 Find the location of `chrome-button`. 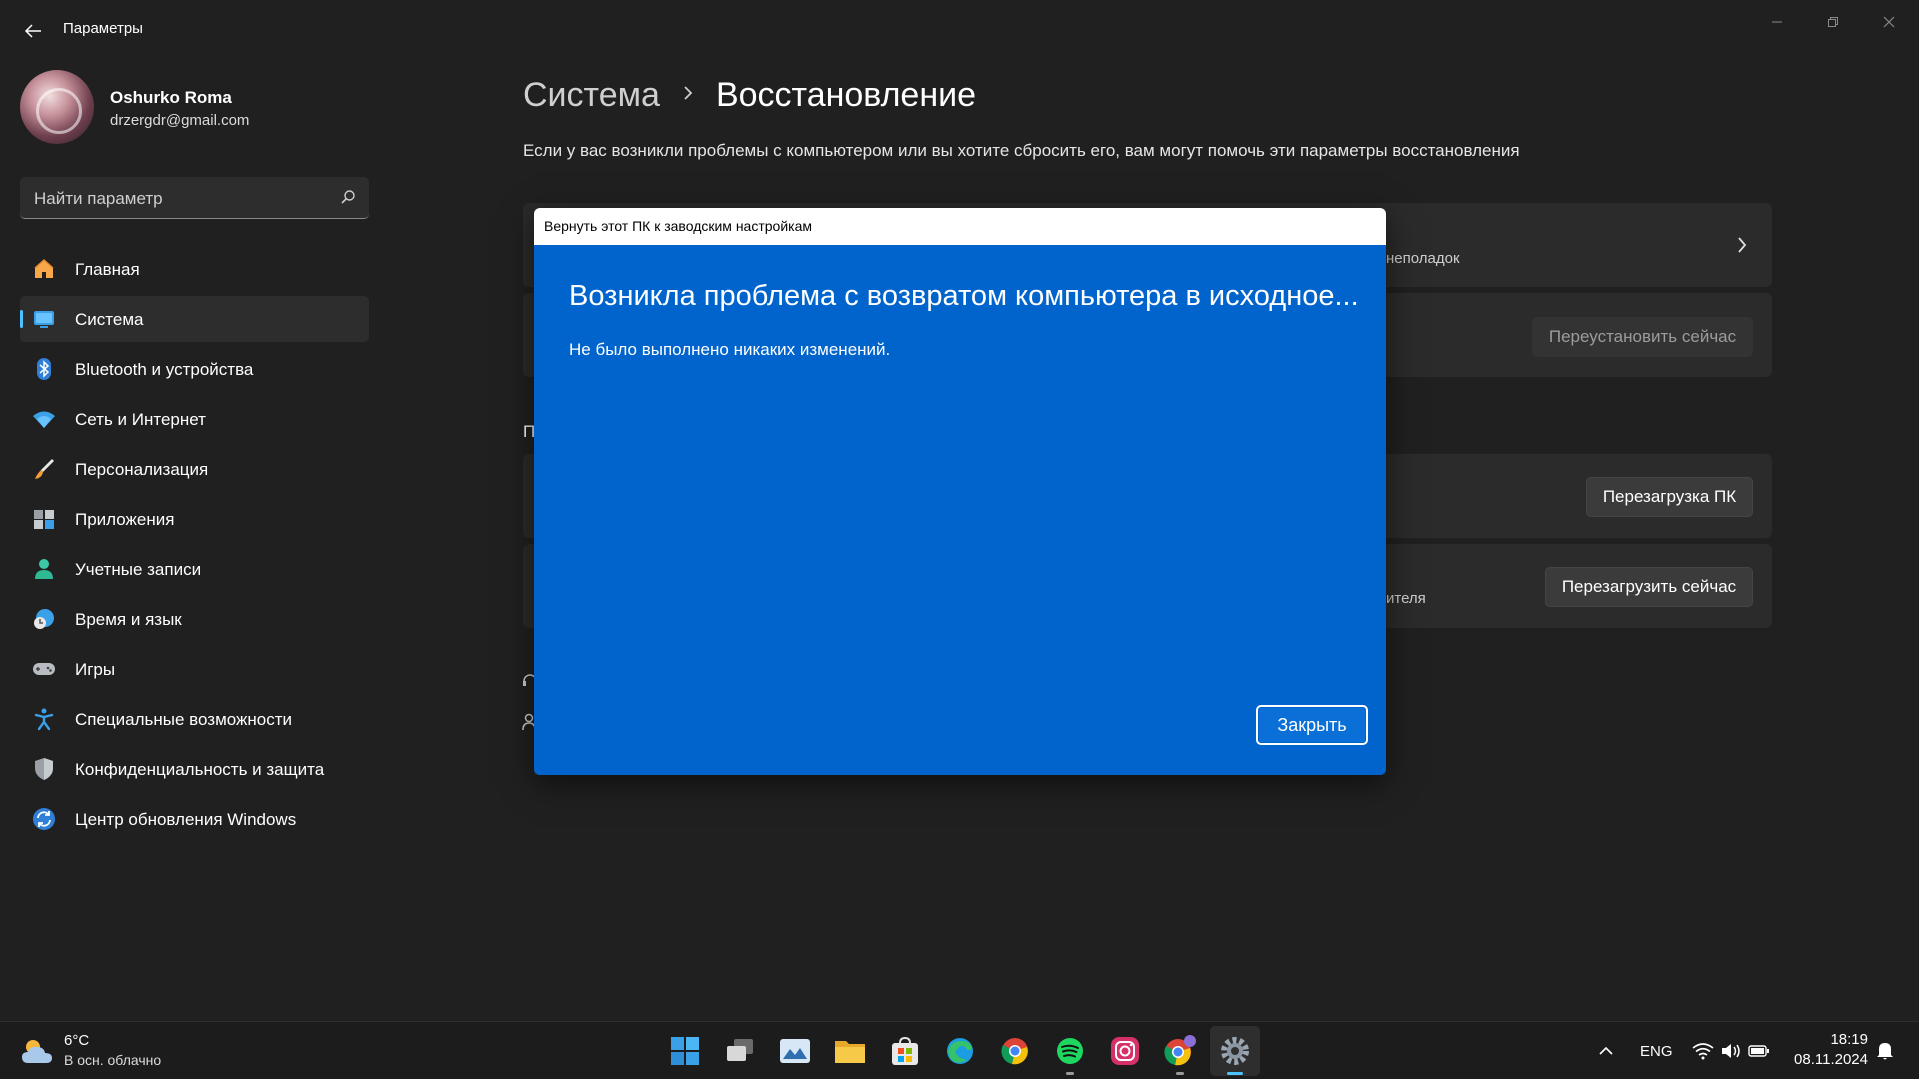

chrome-button is located at coordinates (1015, 1051).